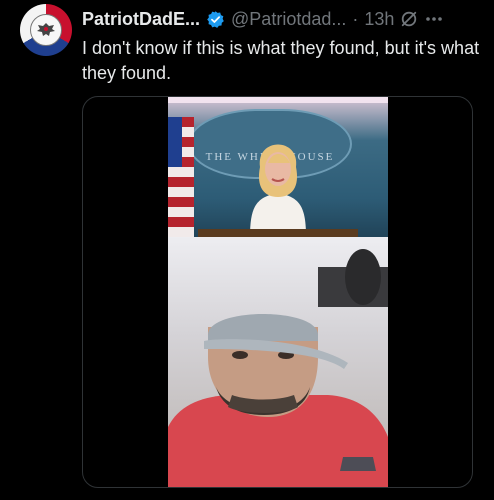  I want to click on more-options-icon, so click(434, 19).